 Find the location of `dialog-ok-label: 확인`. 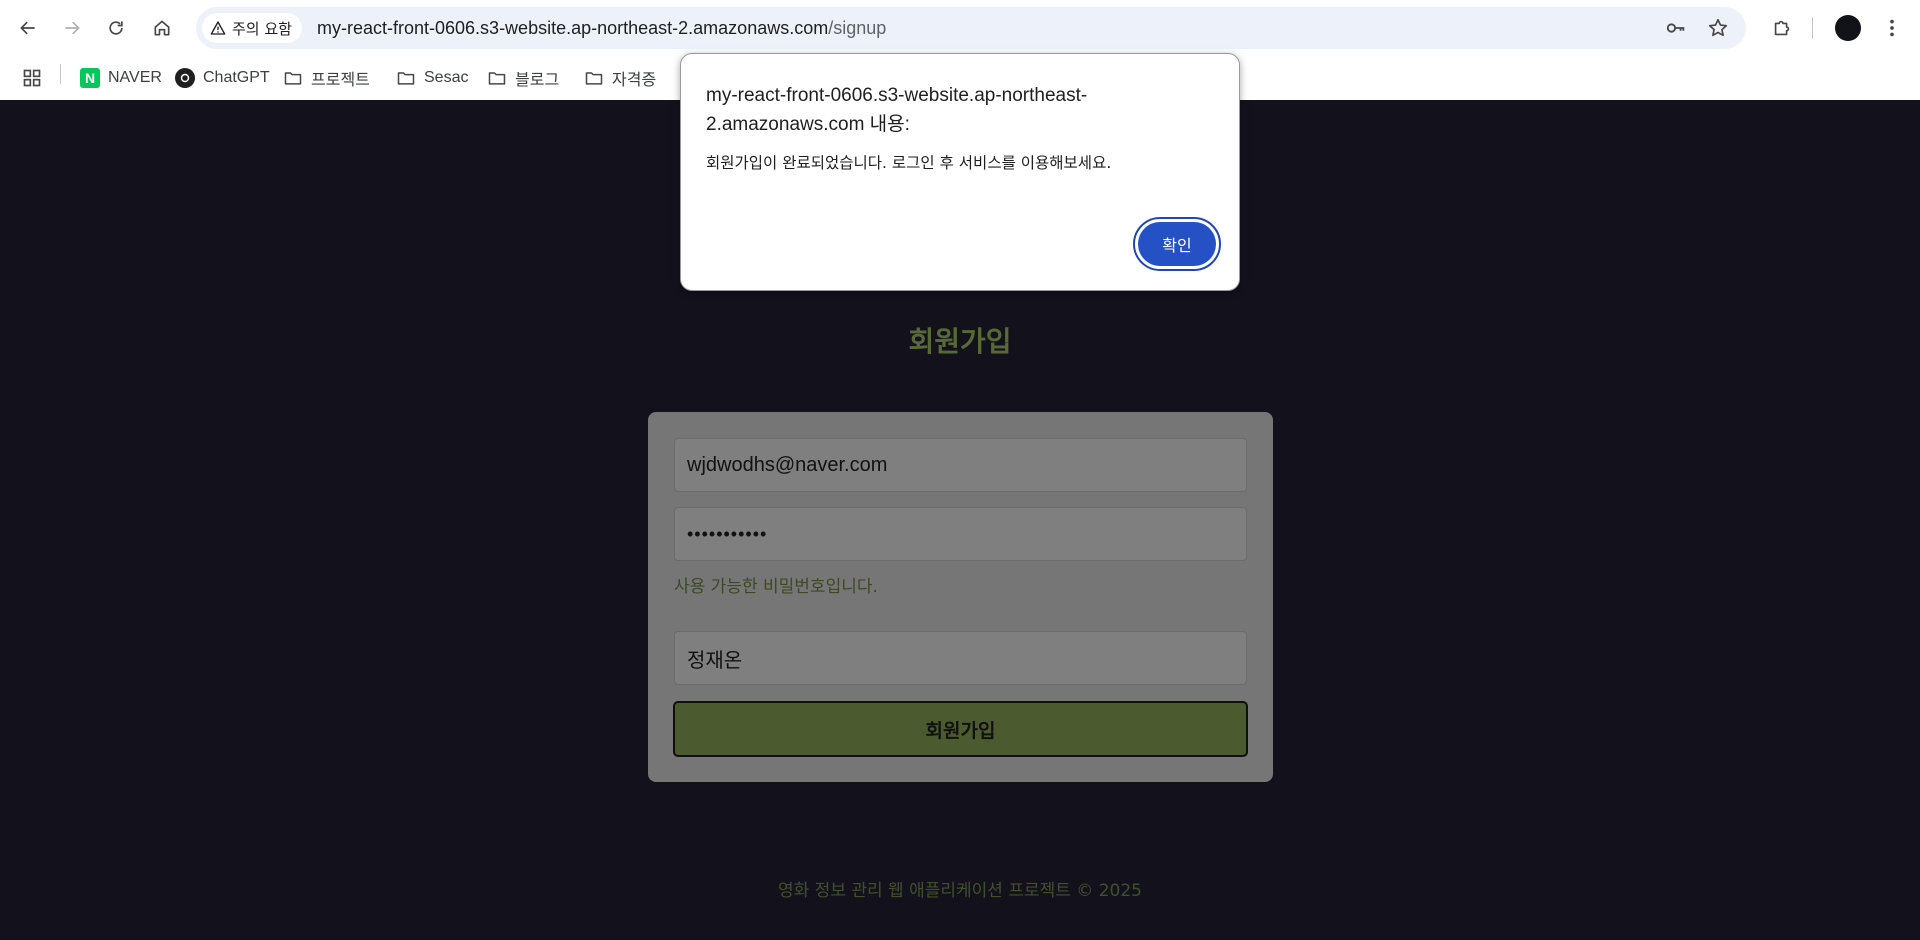

dialog-ok-label: 확인 is located at coordinates (1177, 244).